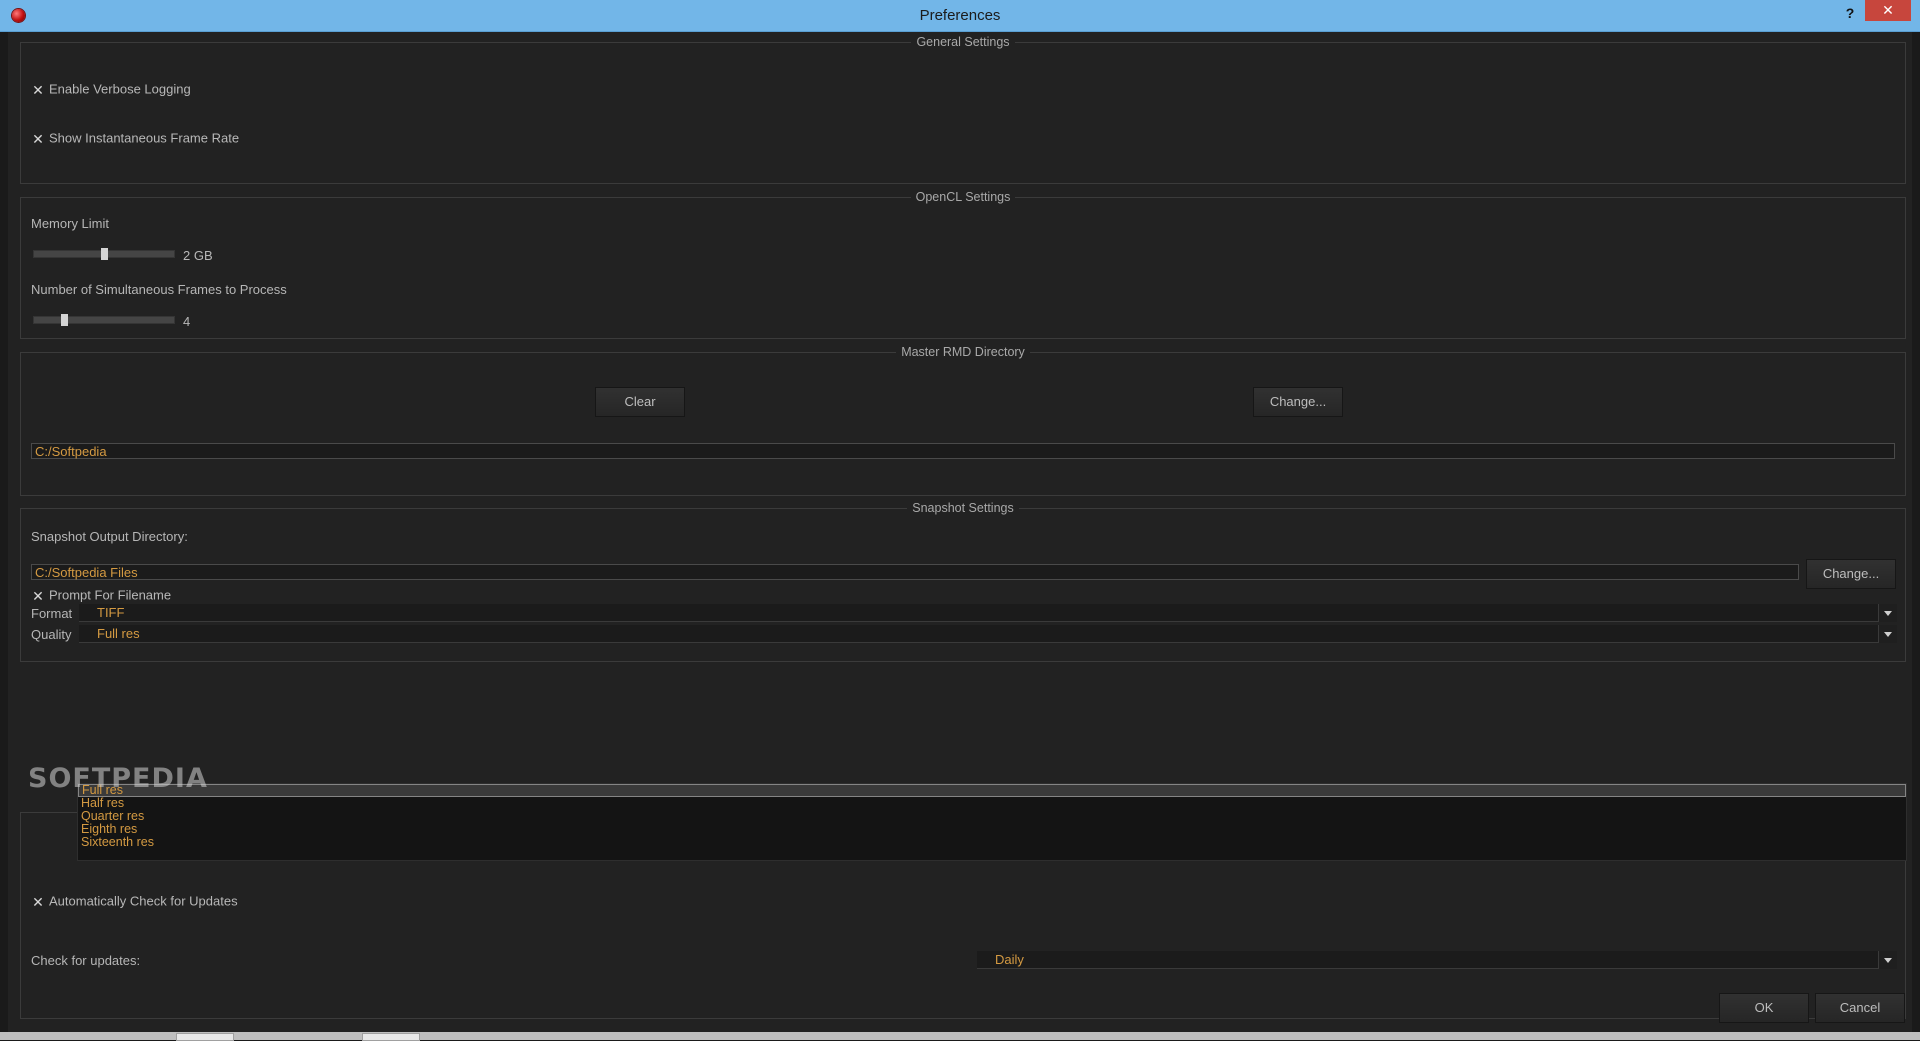 This screenshot has width=1920, height=1041. I want to click on memory-limit-label: Memory Limit, so click(70, 223).